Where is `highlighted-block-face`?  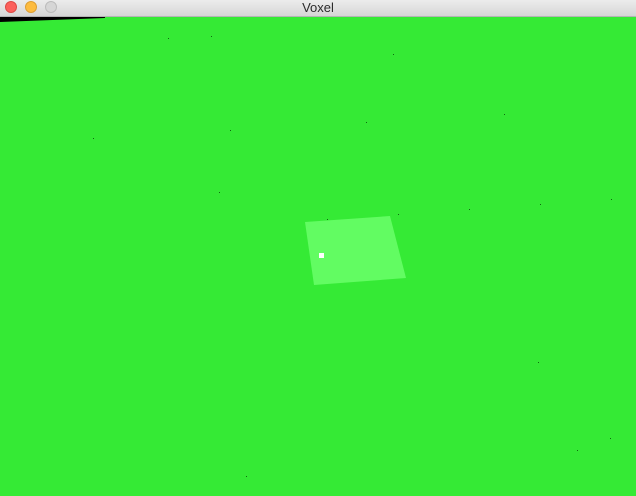
highlighted-block-face is located at coordinates (355, 250).